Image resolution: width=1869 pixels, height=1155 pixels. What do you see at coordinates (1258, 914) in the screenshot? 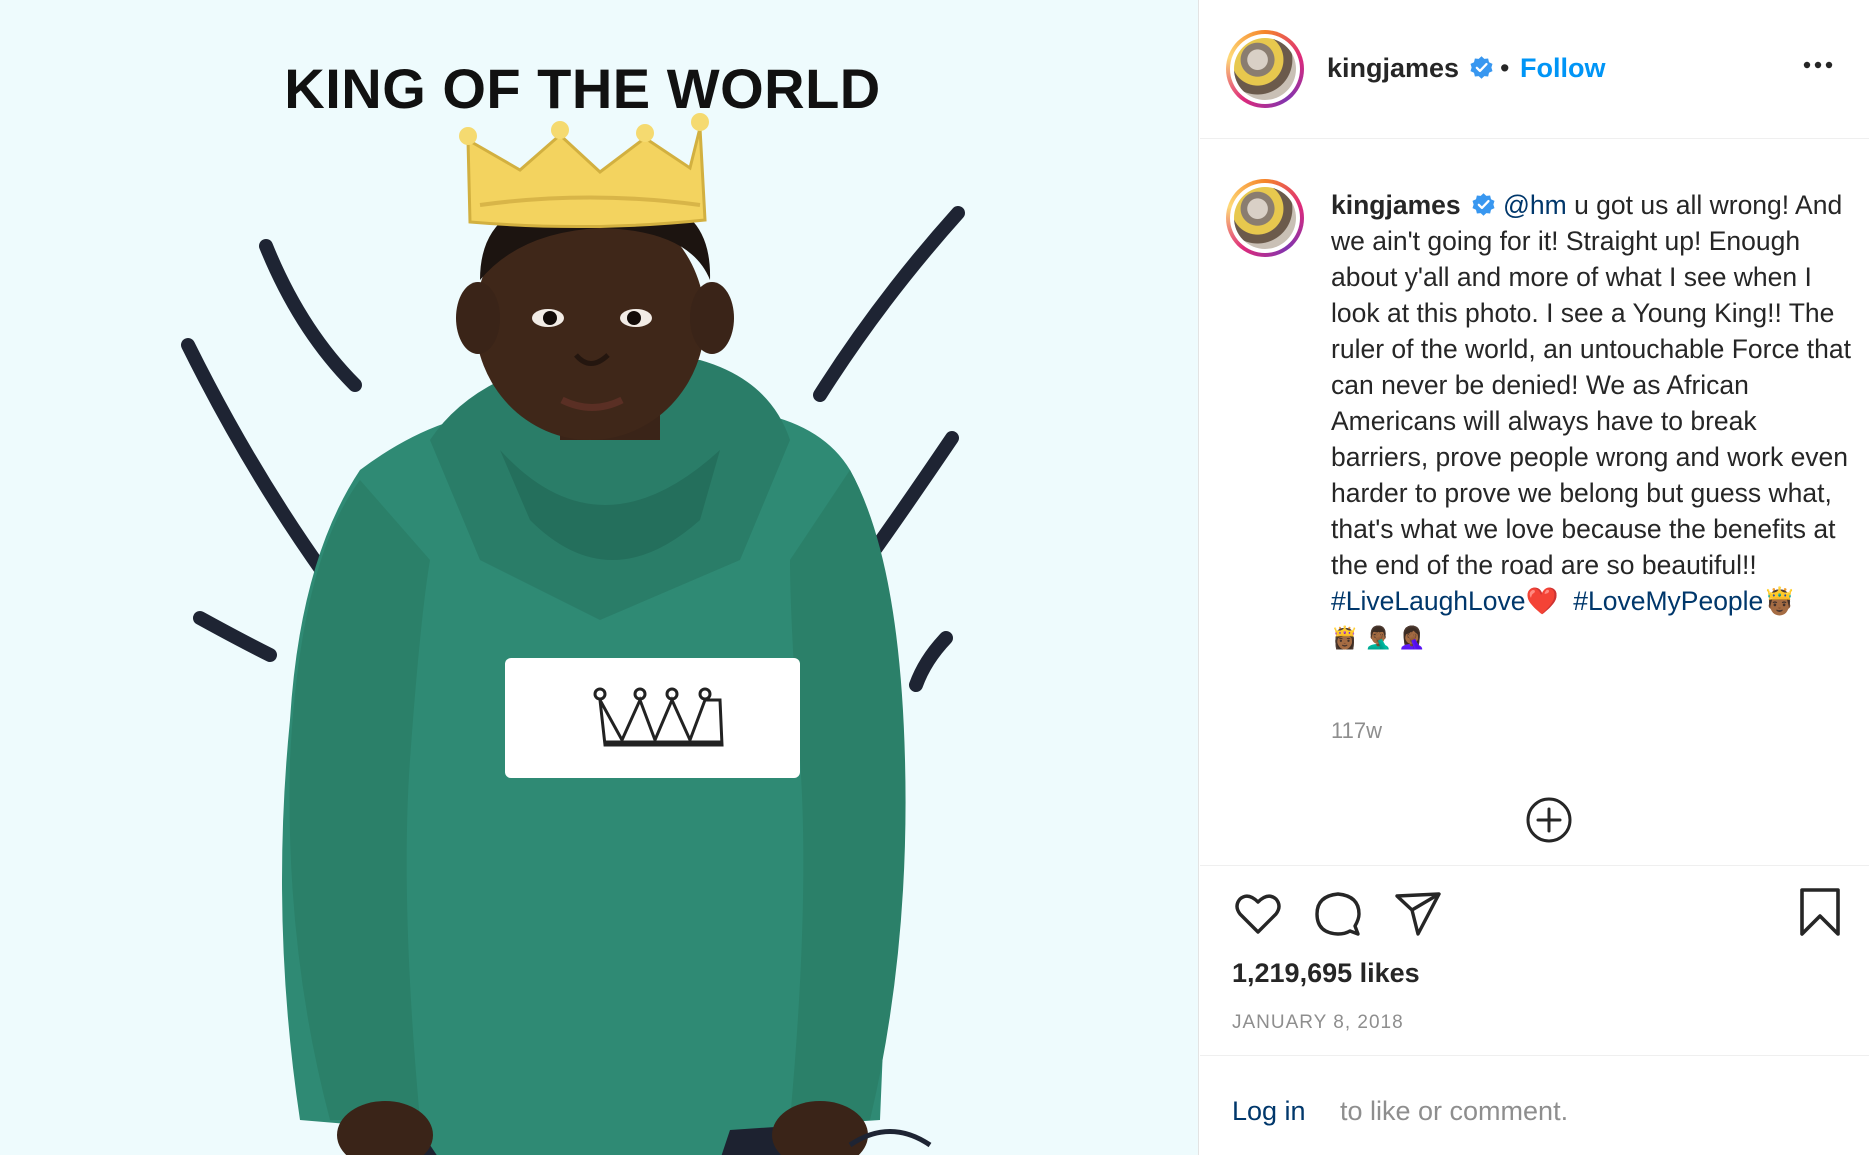
I see `heart-icon` at bounding box center [1258, 914].